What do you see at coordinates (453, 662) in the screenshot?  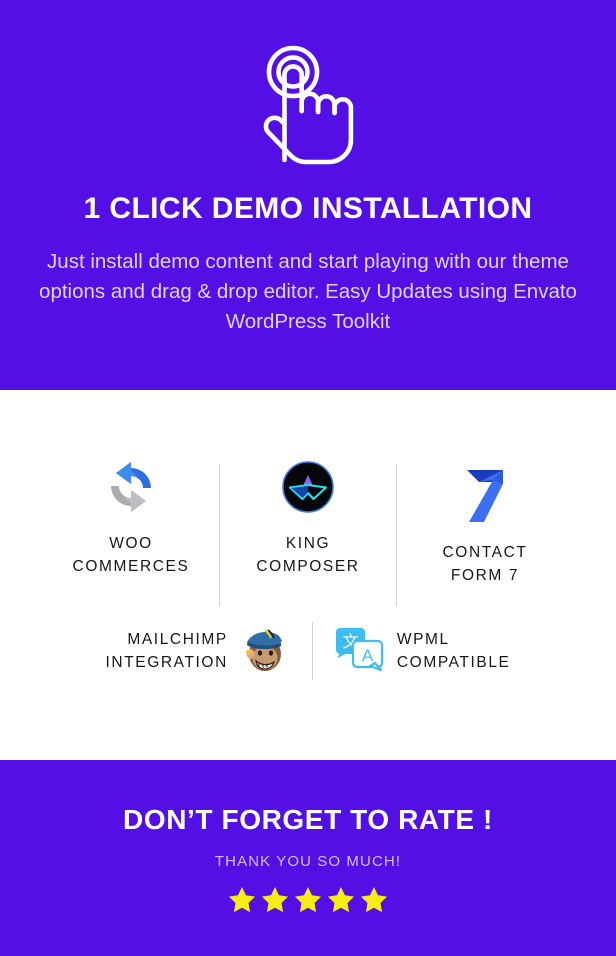 I see `plugin-label-line2: COMPATIBLE` at bounding box center [453, 662].